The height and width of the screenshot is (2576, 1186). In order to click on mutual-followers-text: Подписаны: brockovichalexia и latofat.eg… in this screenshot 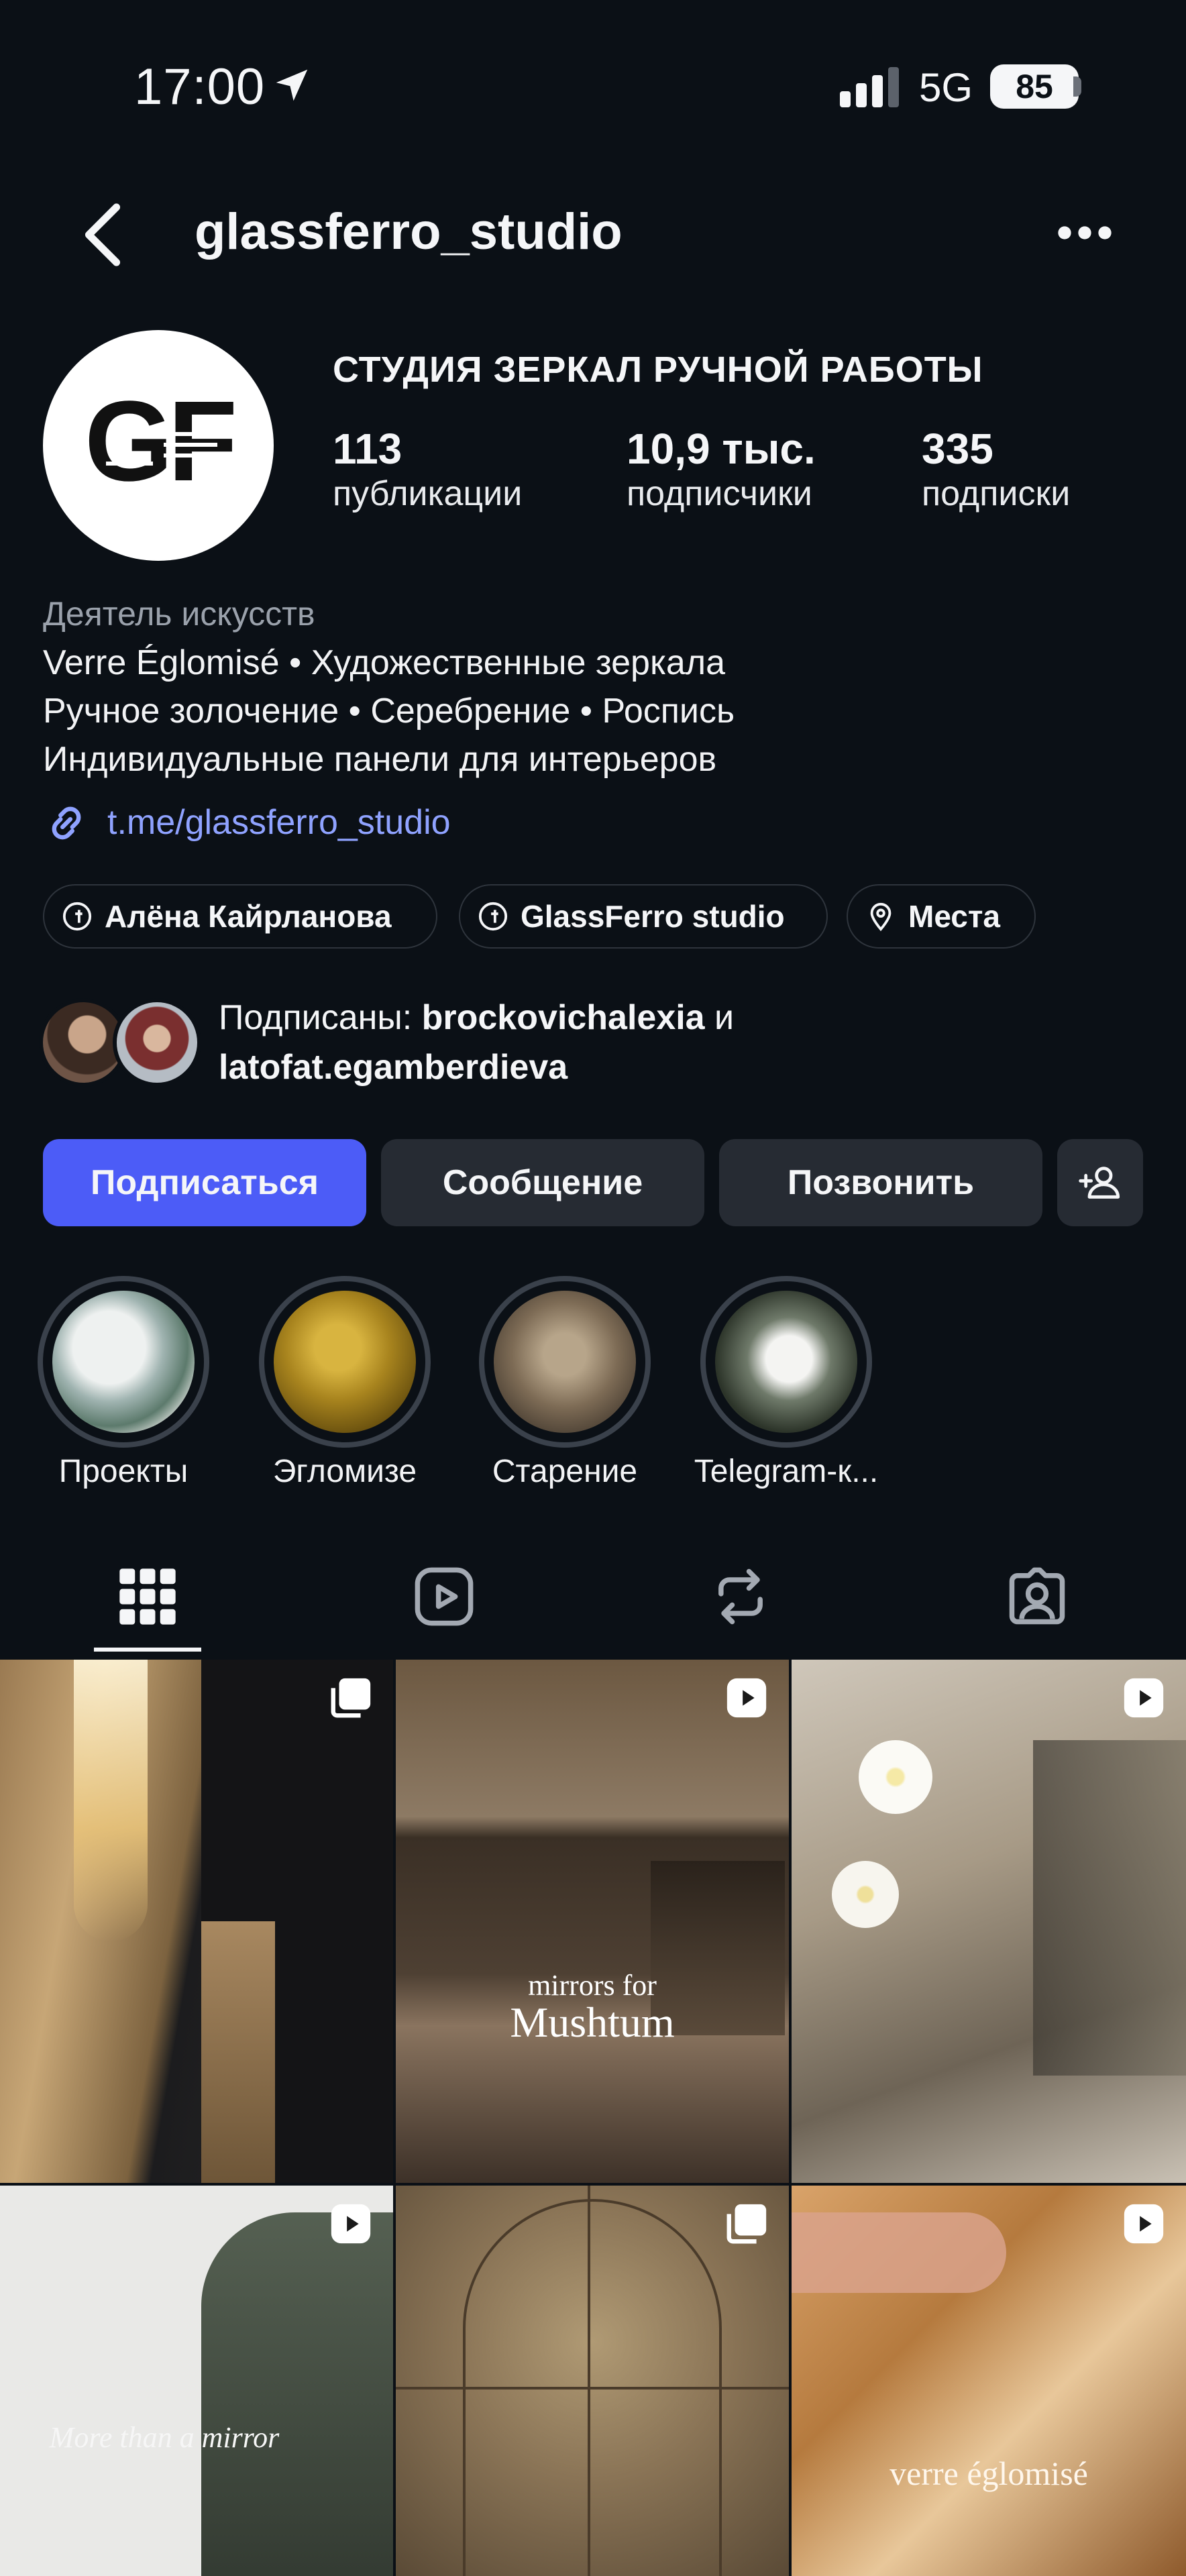, I will do `click(476, 1042)`.